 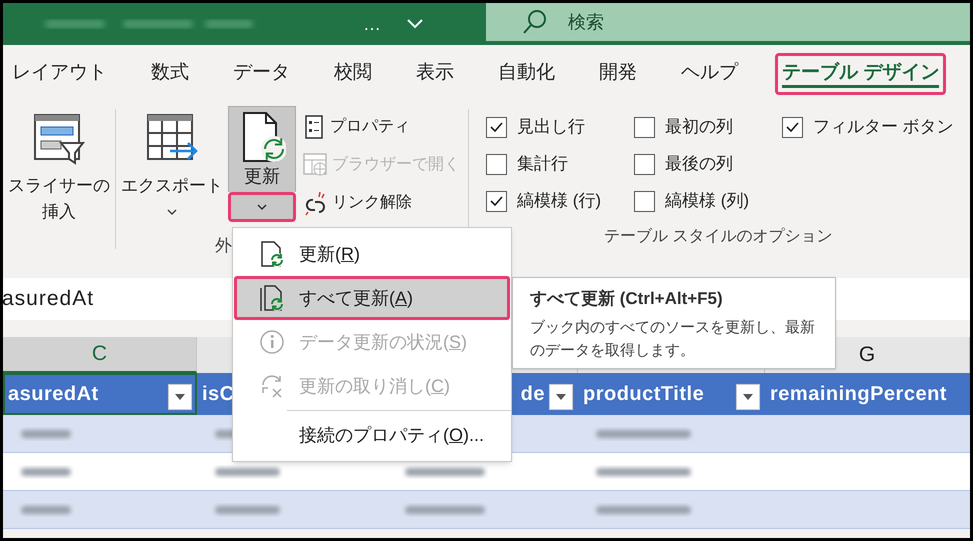 I want to click on ribbon-tab: レイアウト, so click(x=59, y=74).